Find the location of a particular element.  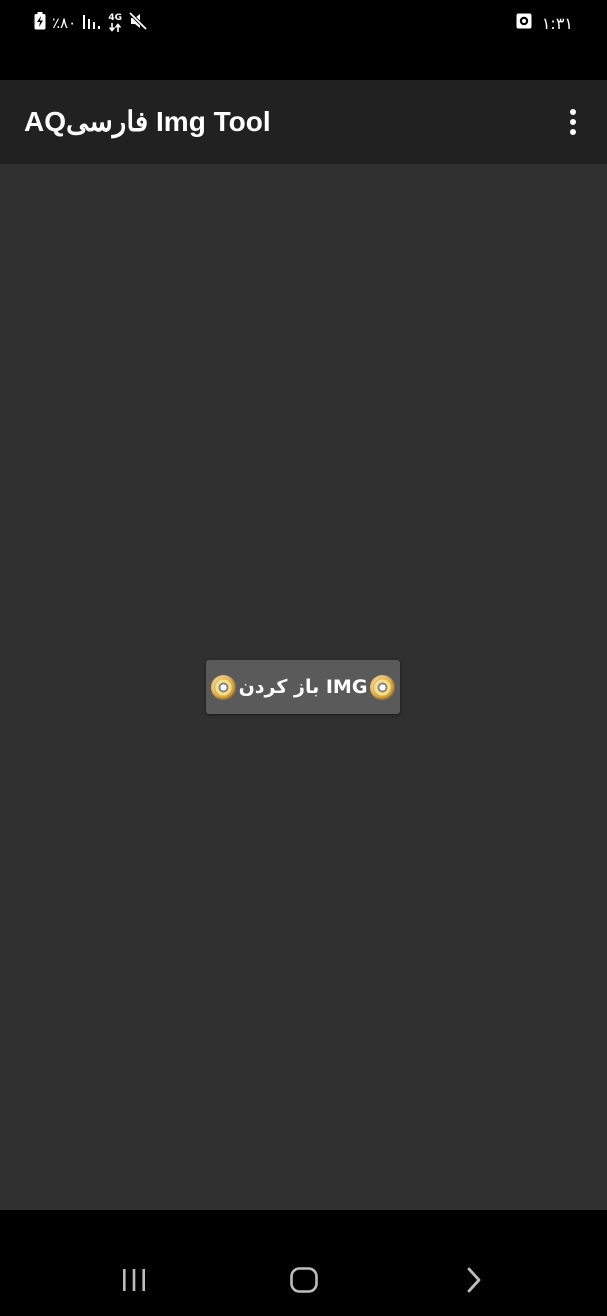

battery-percent: ٪۸۰ is located at coordinates (64, 23).